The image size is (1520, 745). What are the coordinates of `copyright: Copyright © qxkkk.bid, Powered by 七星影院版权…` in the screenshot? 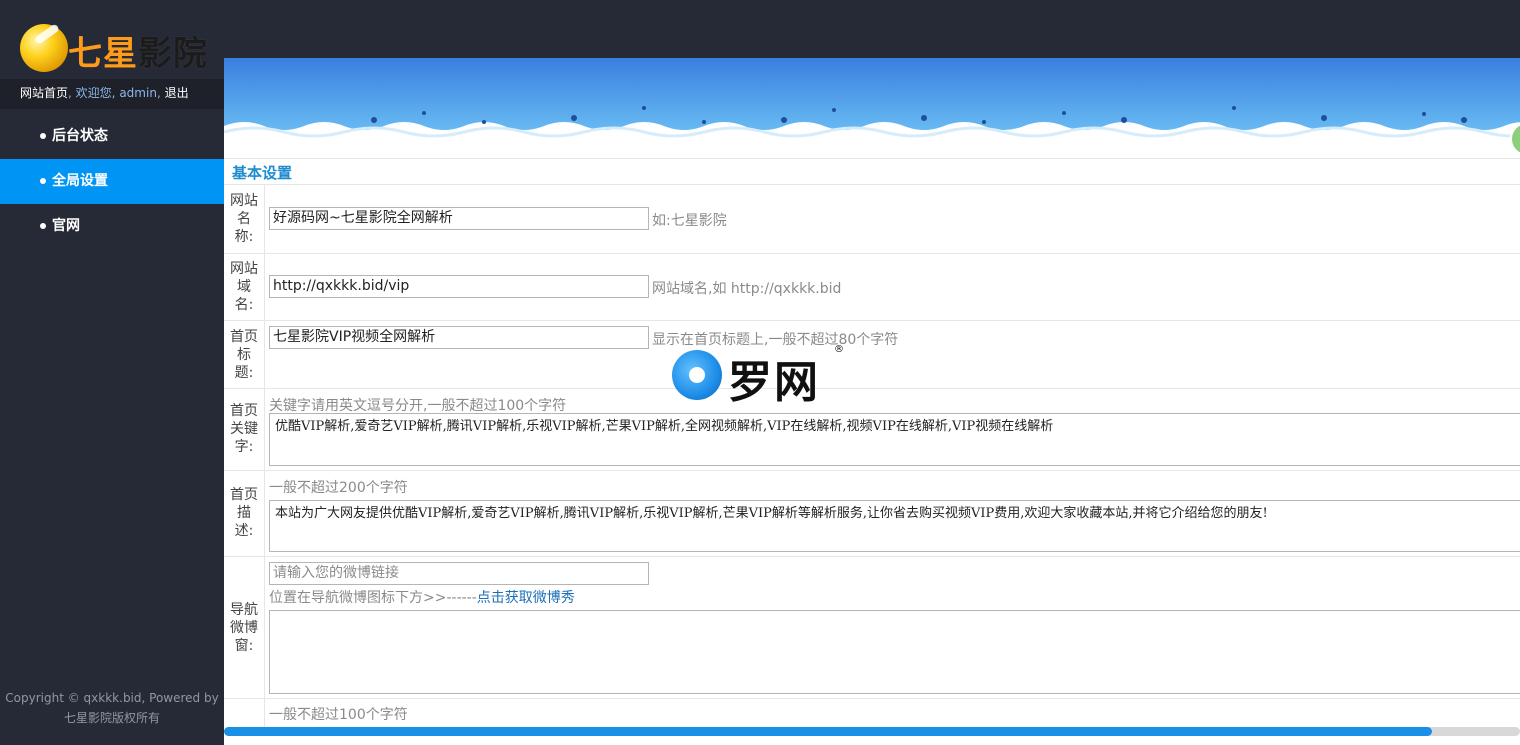 It's located at (112, 708).